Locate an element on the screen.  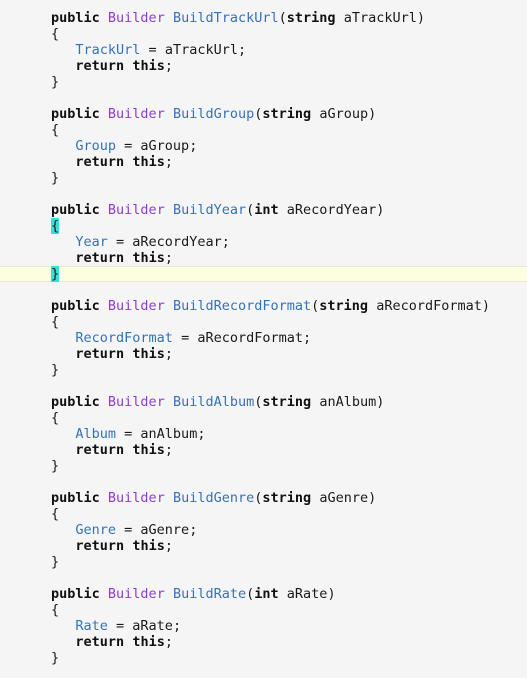
assignment-line: RecordFormat = aRecordFormat; is located at coordinates (263, 338).